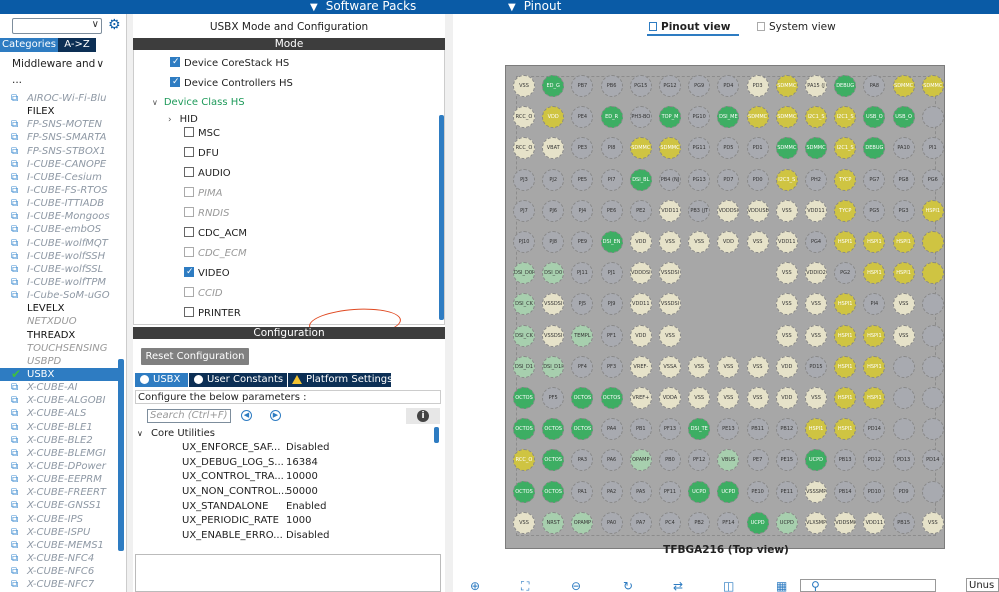  I want to click on pin: PD3, so click(757, 86).